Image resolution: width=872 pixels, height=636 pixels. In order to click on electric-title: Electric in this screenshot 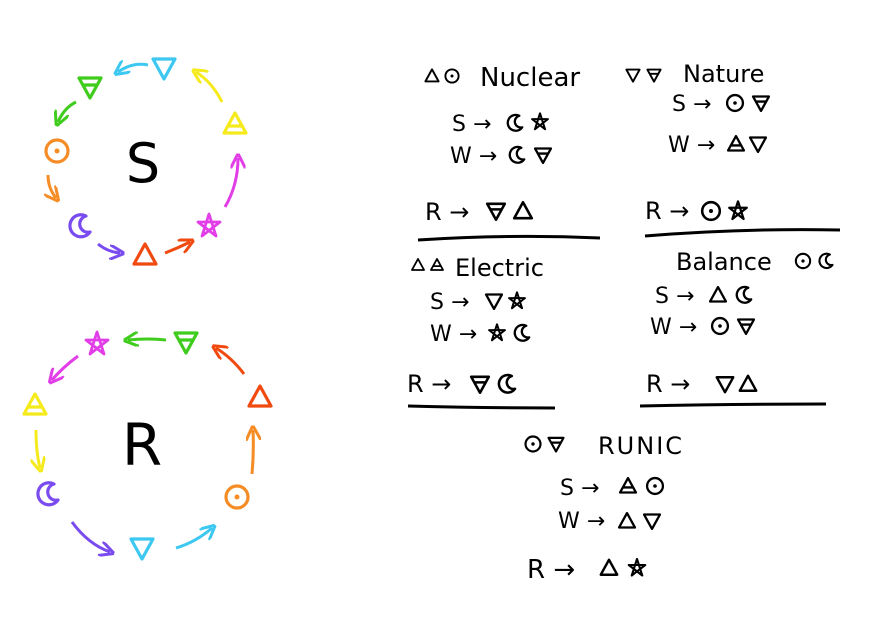, I will do `click(499, 268)`.